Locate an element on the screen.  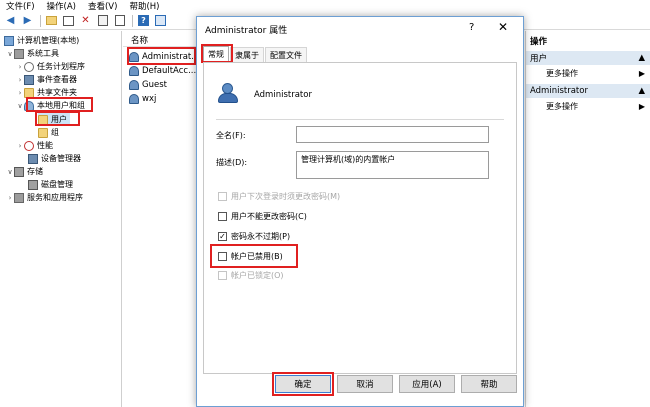
menu-bar: 文件(F) 操作(A) 查看(V) 帮助(H) is located at coordinates (325, 6).